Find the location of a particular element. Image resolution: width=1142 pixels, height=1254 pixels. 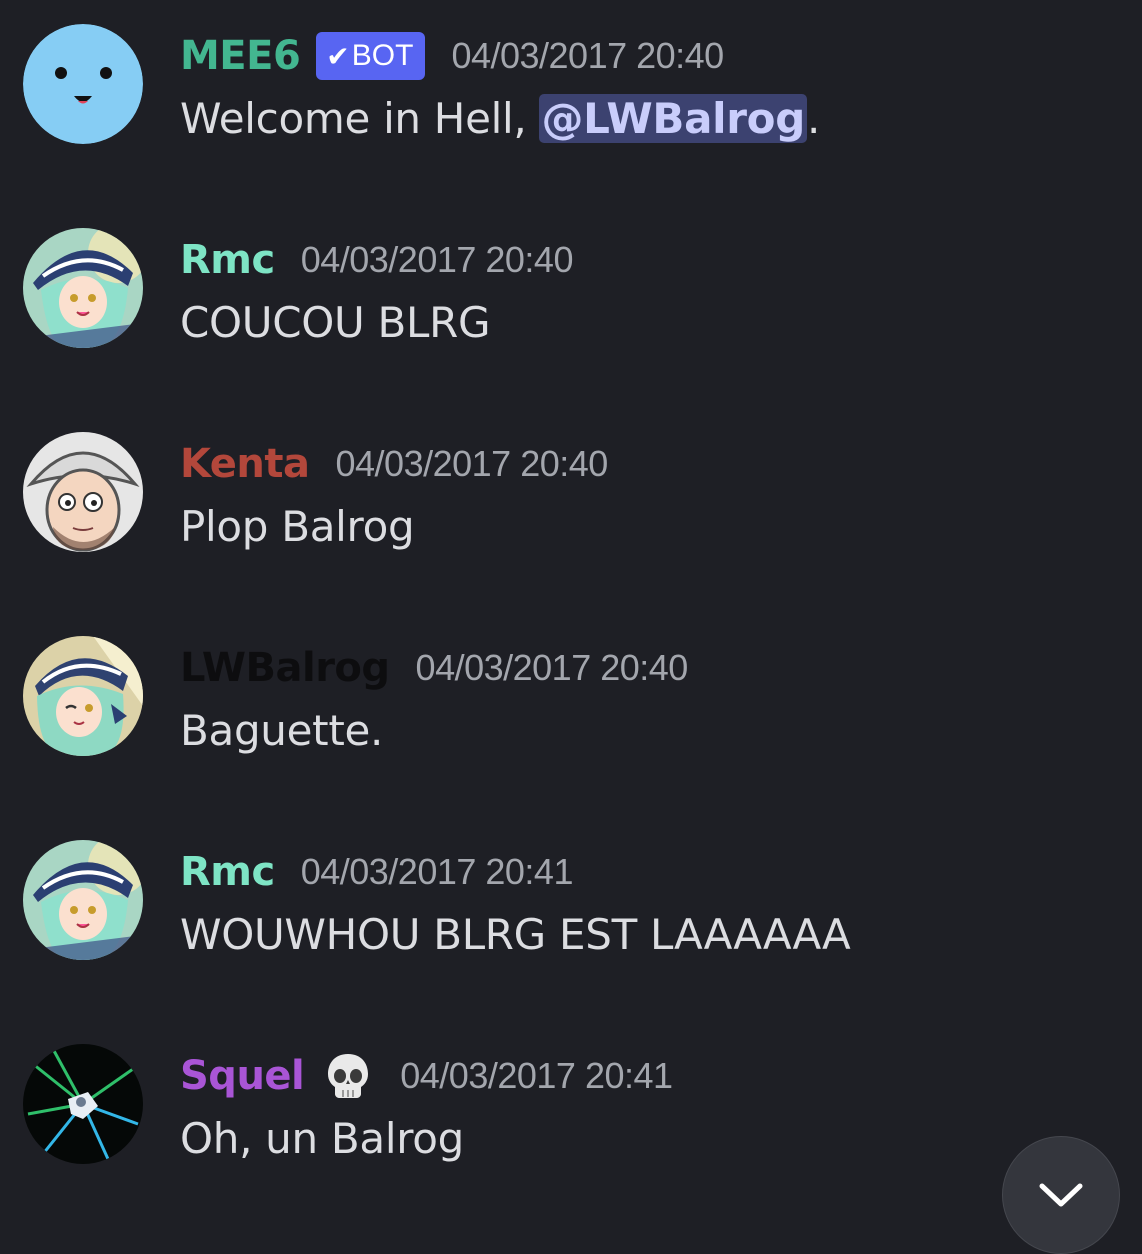

message-header: Squel 04/03/2017 20:41 is located at coordinates (426, 1076).